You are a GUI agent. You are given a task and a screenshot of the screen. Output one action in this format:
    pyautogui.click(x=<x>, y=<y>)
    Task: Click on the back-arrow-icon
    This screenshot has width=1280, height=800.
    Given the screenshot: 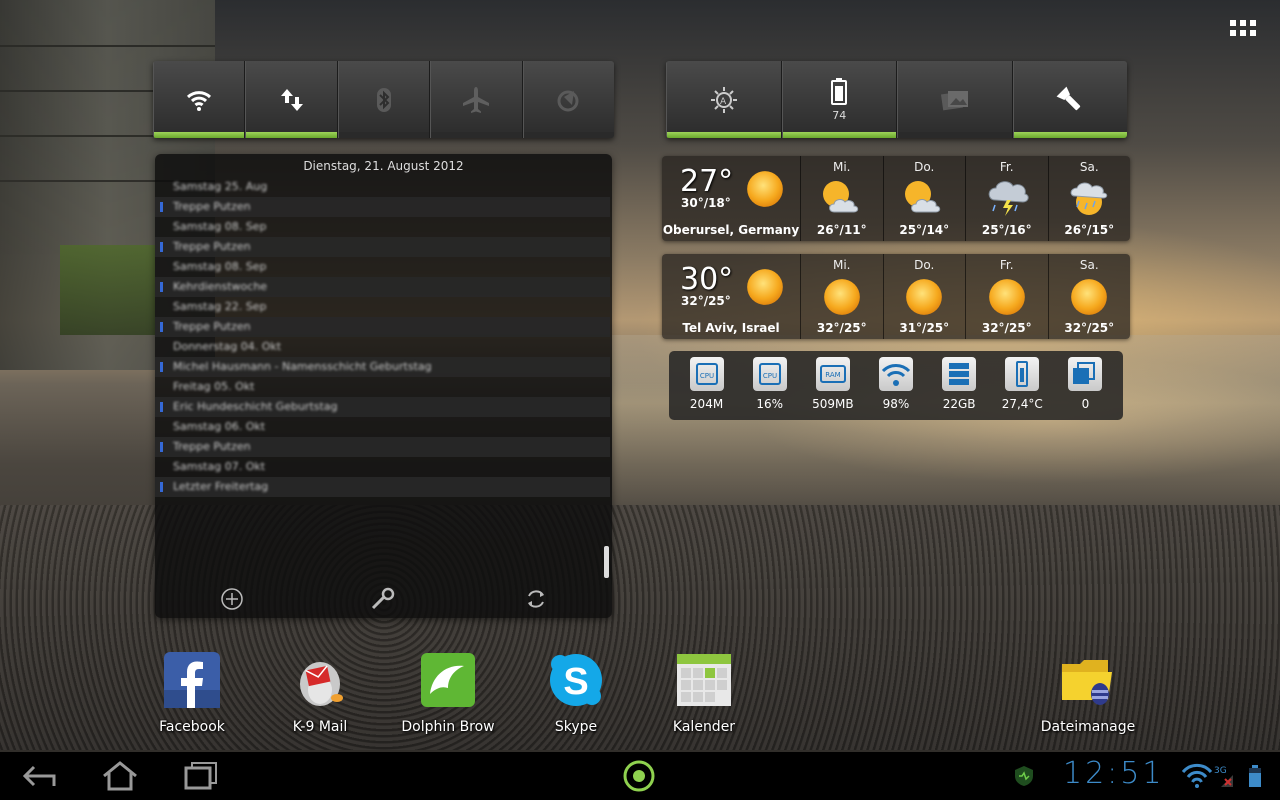 What is the action you would take?
    pyautogui.click(x=39, y=776)
    